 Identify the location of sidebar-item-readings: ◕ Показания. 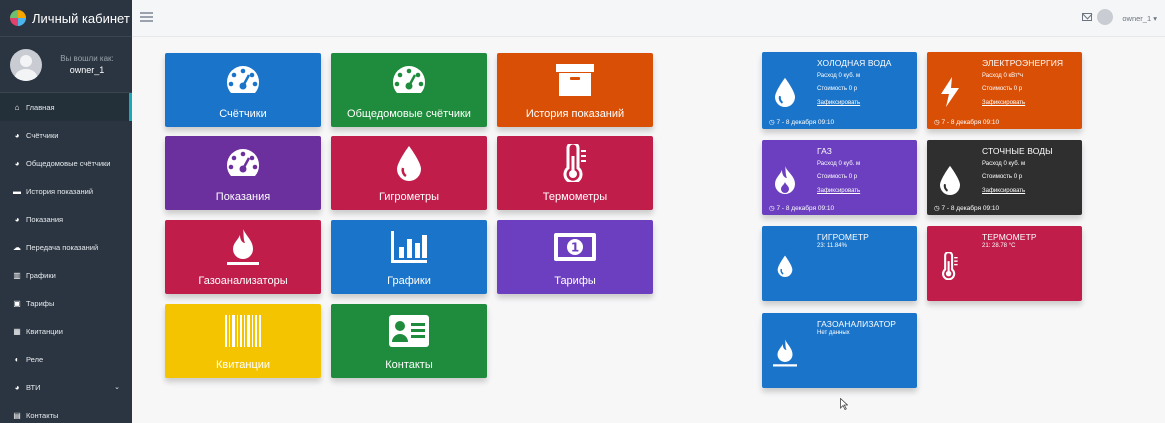
(66, 219).